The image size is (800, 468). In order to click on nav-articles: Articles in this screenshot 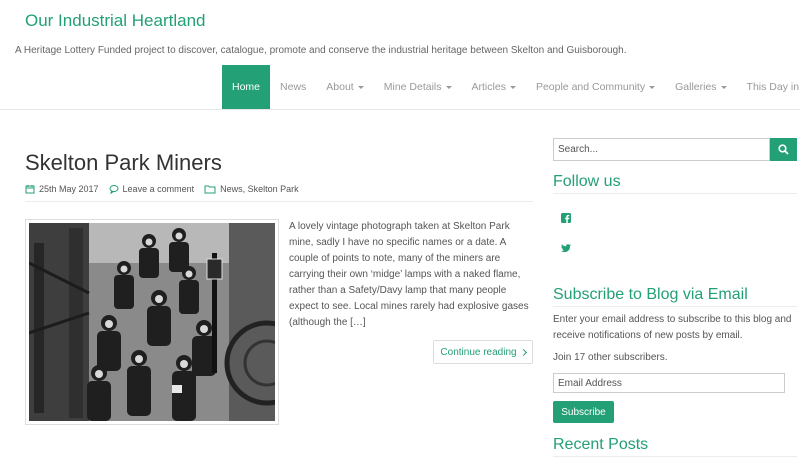, I will do `click(494, 87)`.